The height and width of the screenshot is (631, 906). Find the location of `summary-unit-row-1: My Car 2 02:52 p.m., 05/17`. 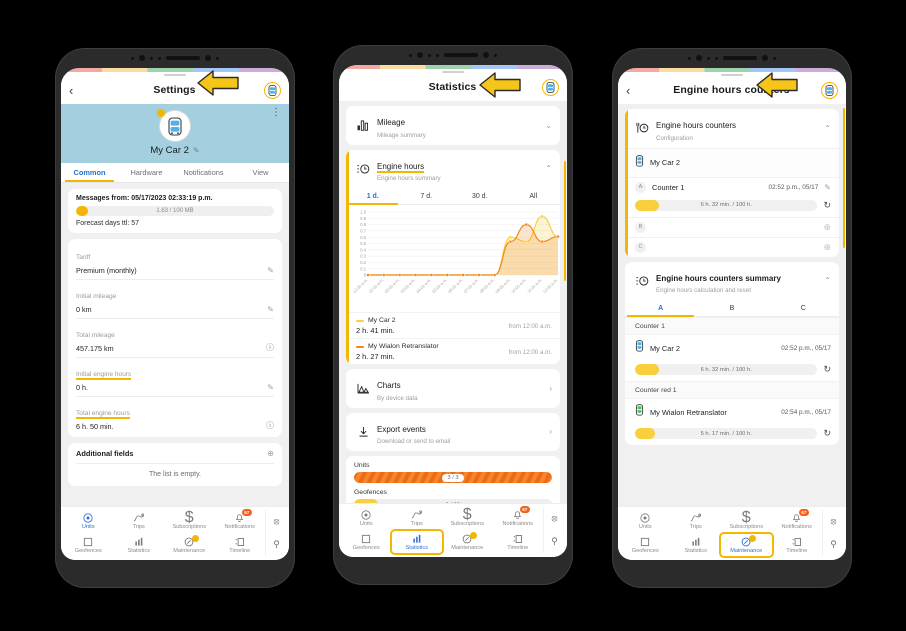

summary-unit-row-1: My Car 2 02:52 p.m., 05/17 is located at coordinates (732, 347).